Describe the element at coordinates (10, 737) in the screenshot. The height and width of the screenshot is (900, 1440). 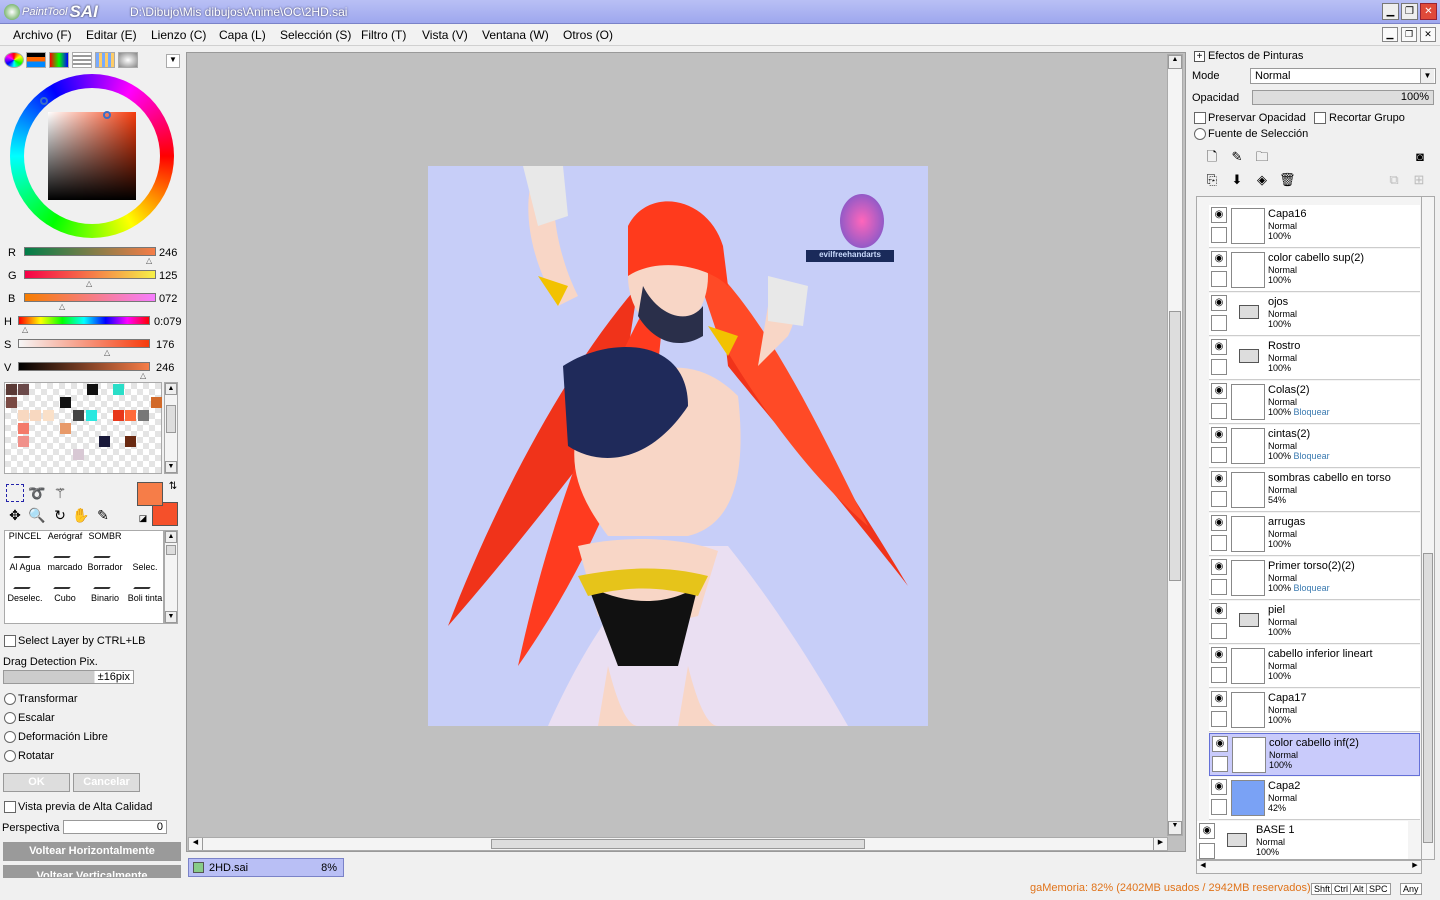
I see `free-deform-radio` at that location.